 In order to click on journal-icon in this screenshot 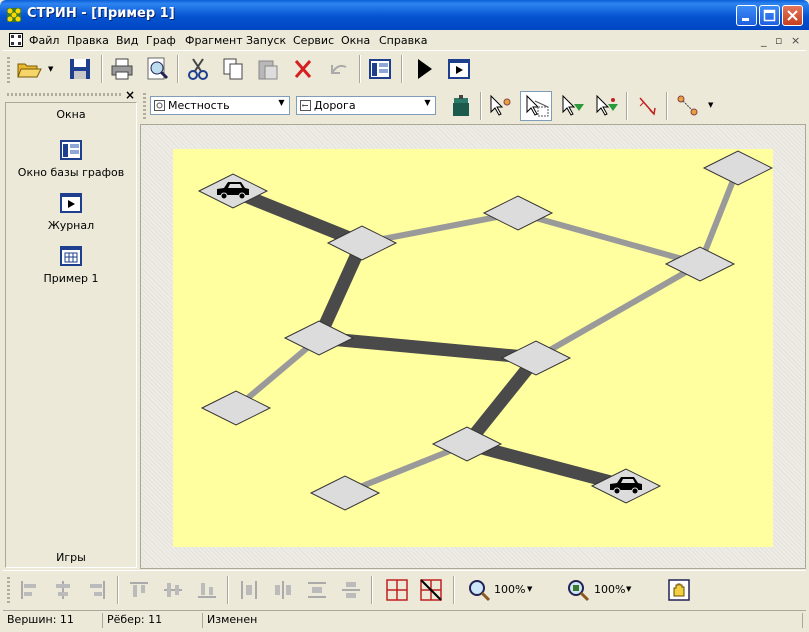, I will do `click(71, 203)`.